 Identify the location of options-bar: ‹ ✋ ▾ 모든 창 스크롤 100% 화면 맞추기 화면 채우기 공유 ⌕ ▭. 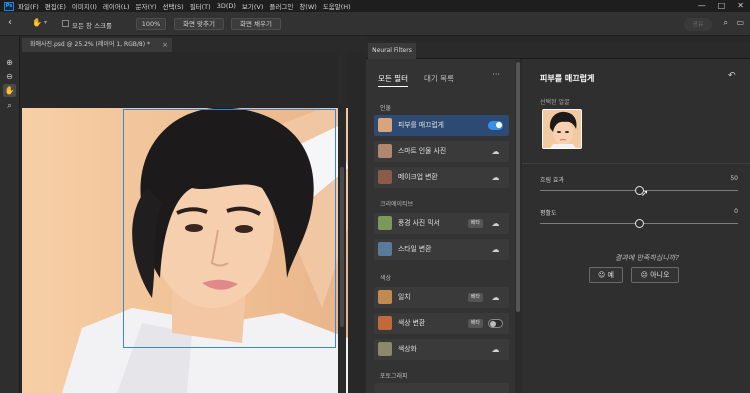
(375, 24).